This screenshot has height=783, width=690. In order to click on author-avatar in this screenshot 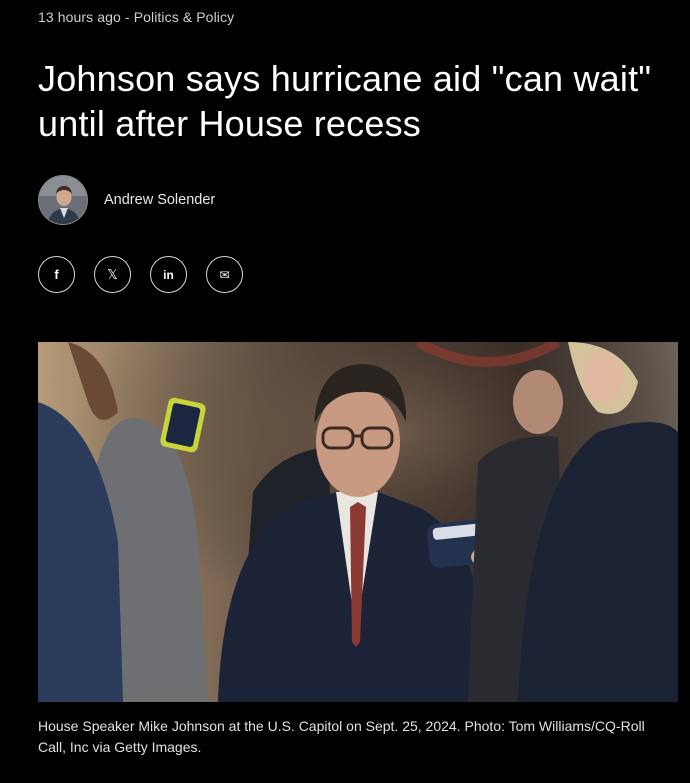, I will do `click(63, 200)`.